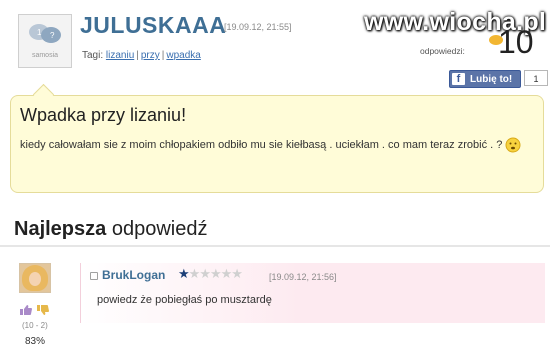 The height and width of the screenshot is (349, 550). Describe the element at coordinates (110, 229) in the screenshot. I see `best-answer-heading: Najlepsza odpowiedź` at that location.